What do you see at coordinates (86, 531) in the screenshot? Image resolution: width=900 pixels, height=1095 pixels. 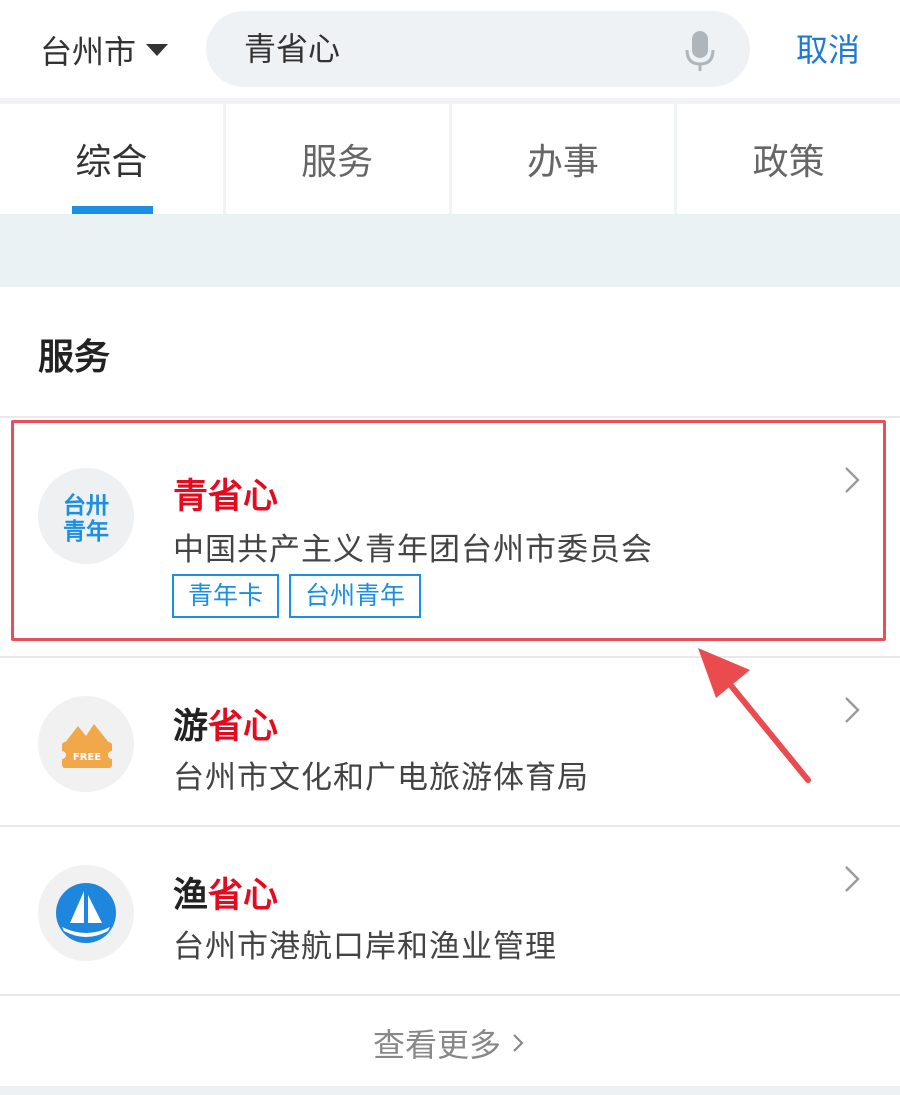 I see `logo-text-line2: 青年` at bounding box center [86, 531].